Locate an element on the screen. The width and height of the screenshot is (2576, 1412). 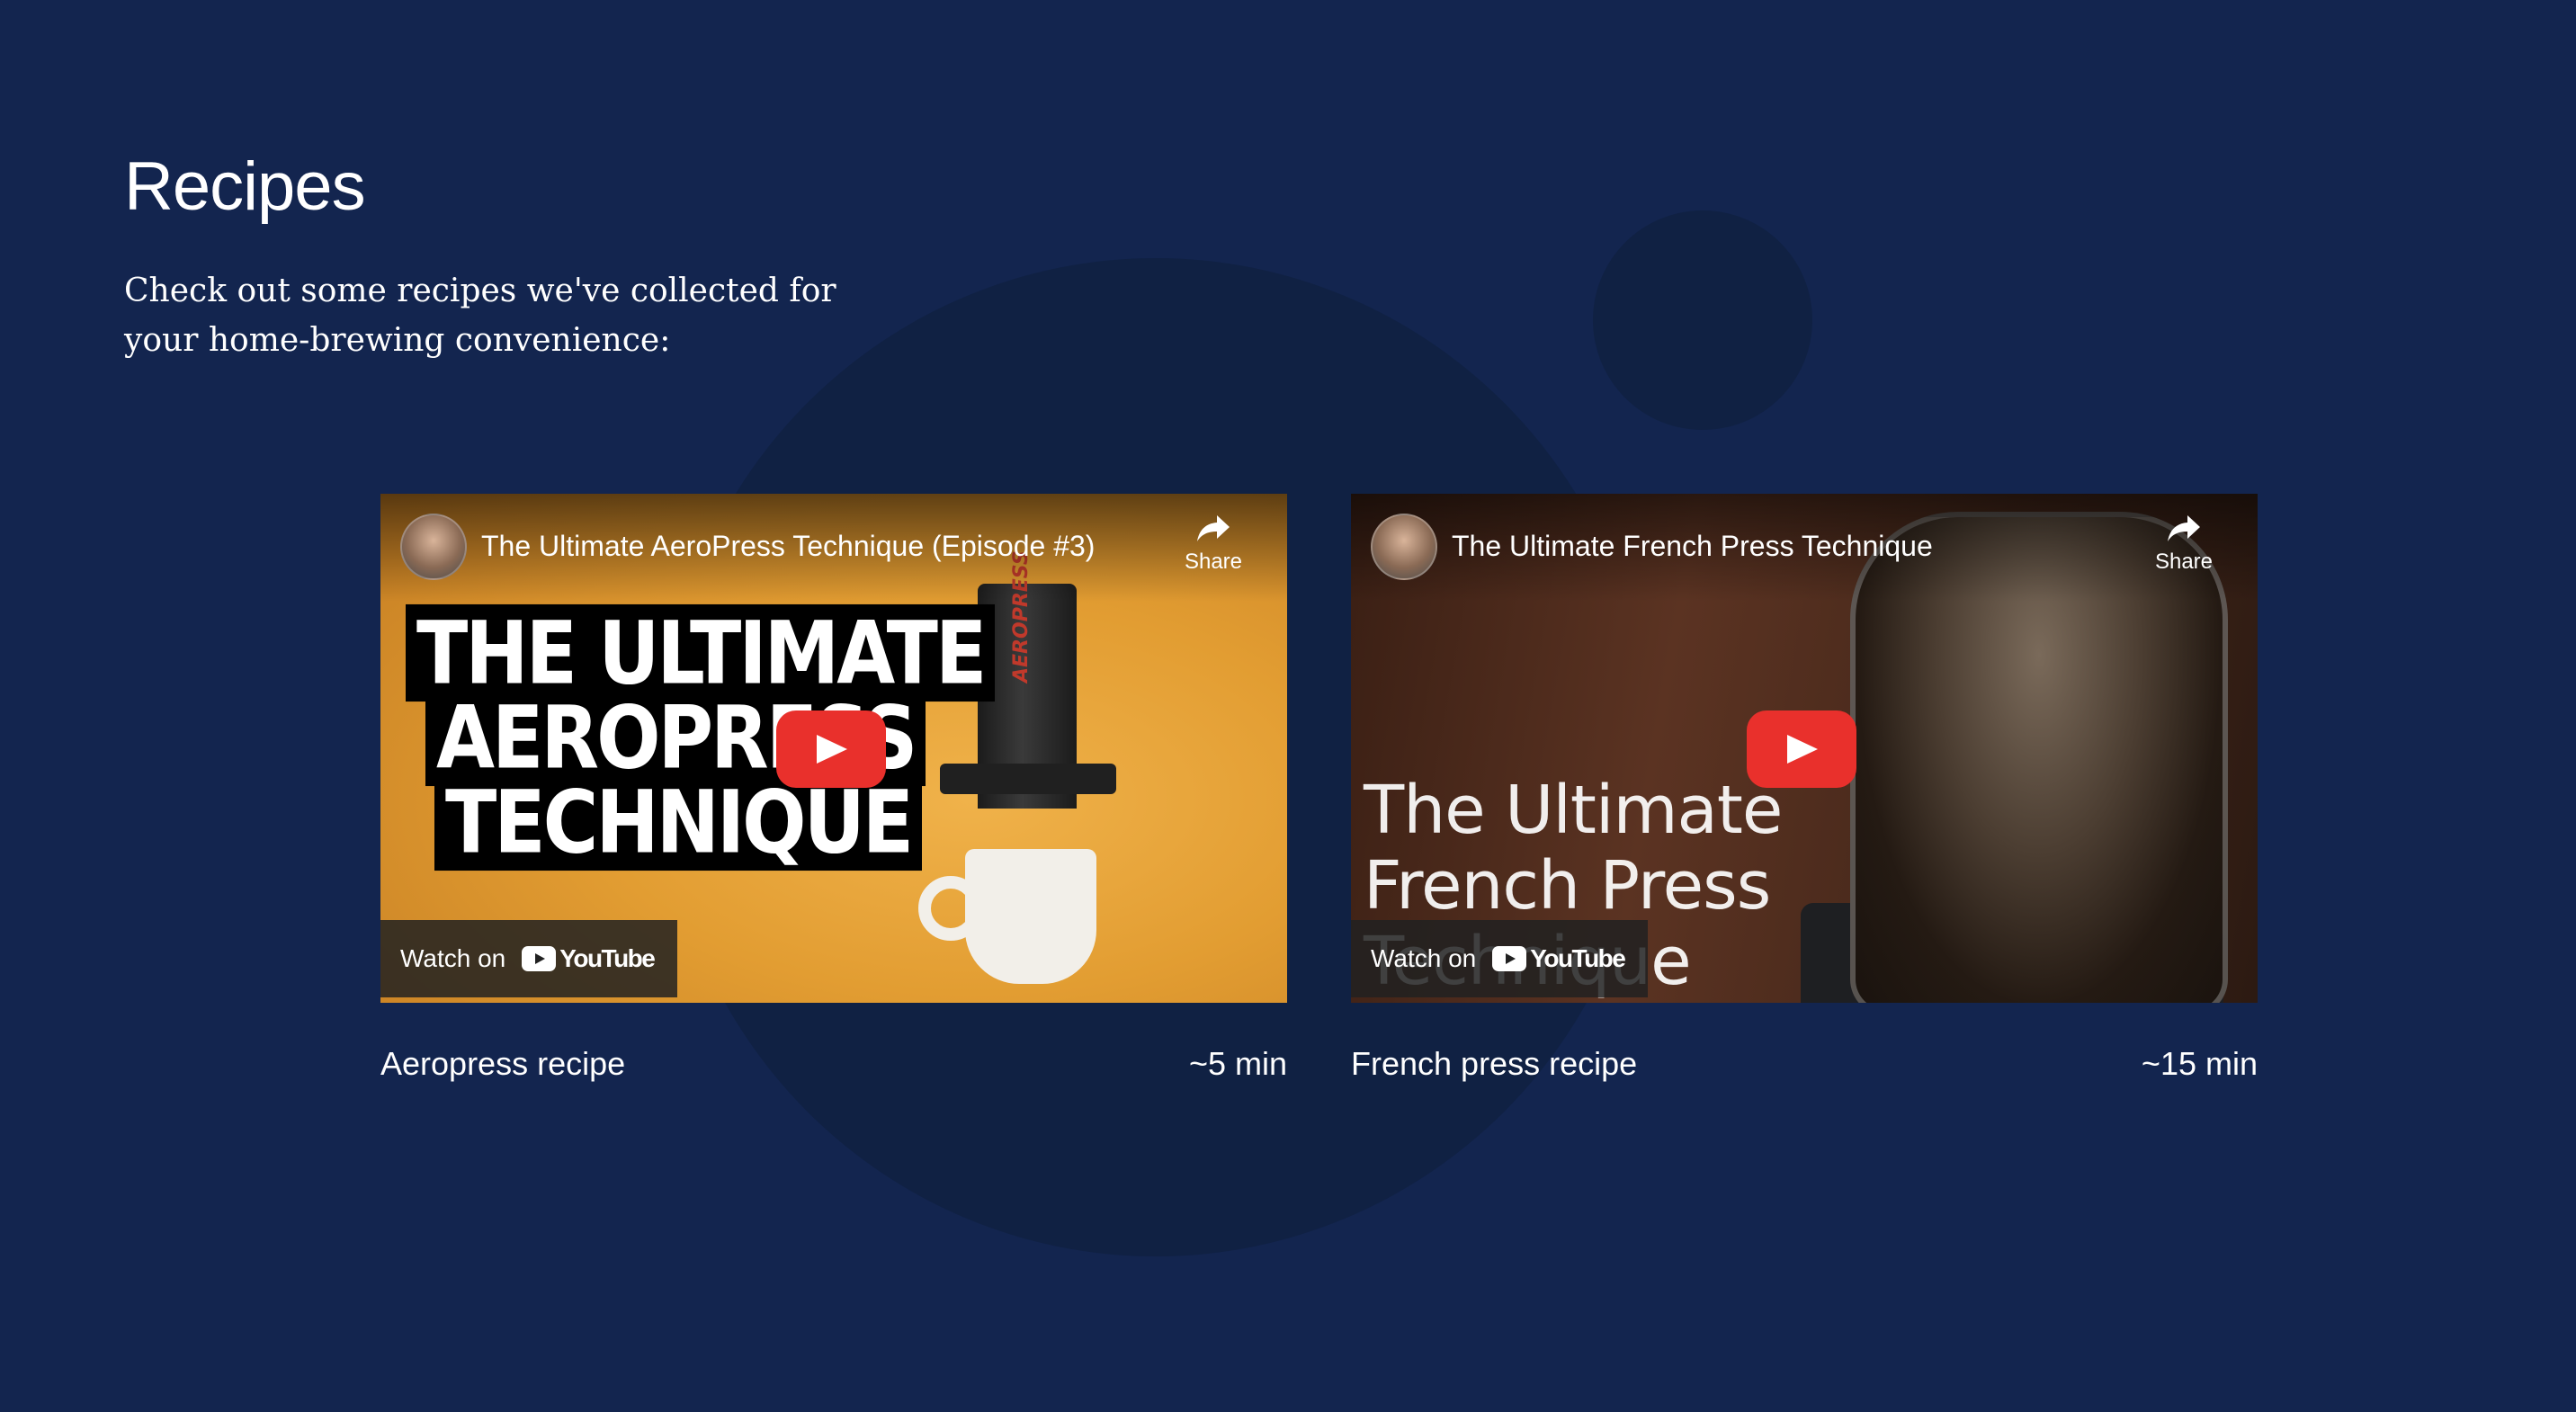
page-title: Recipes is located at coordinates (245, 186).